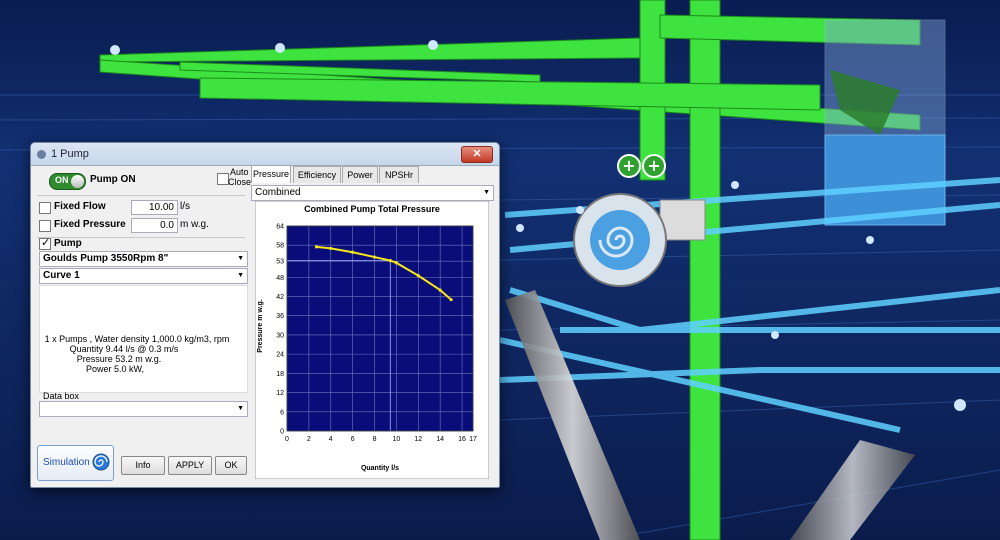  What do you see at coordinates (45, 208) in the screenshot?
I see `fixed-flow-checkbox` at bounding box center [45, 208].